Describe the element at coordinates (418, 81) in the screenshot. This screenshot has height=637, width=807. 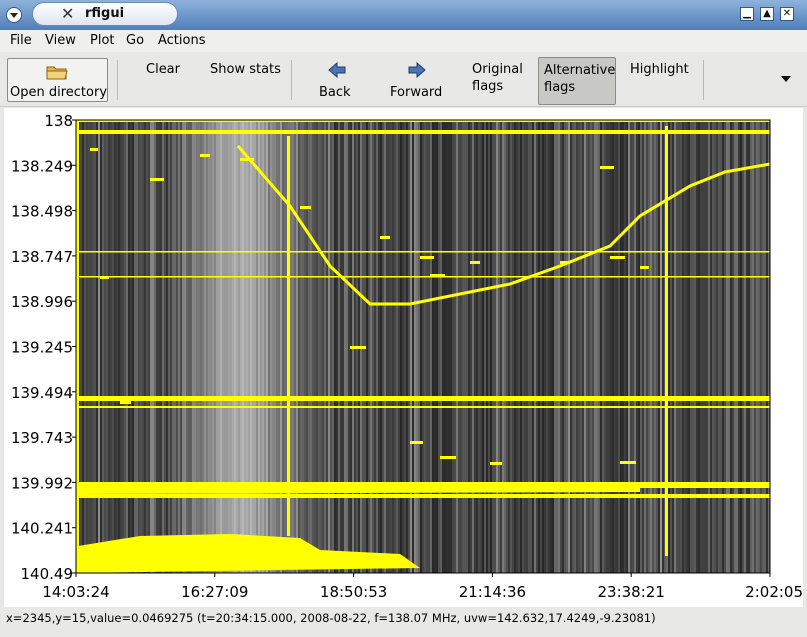
I see `forward-button: Forward` at that location.